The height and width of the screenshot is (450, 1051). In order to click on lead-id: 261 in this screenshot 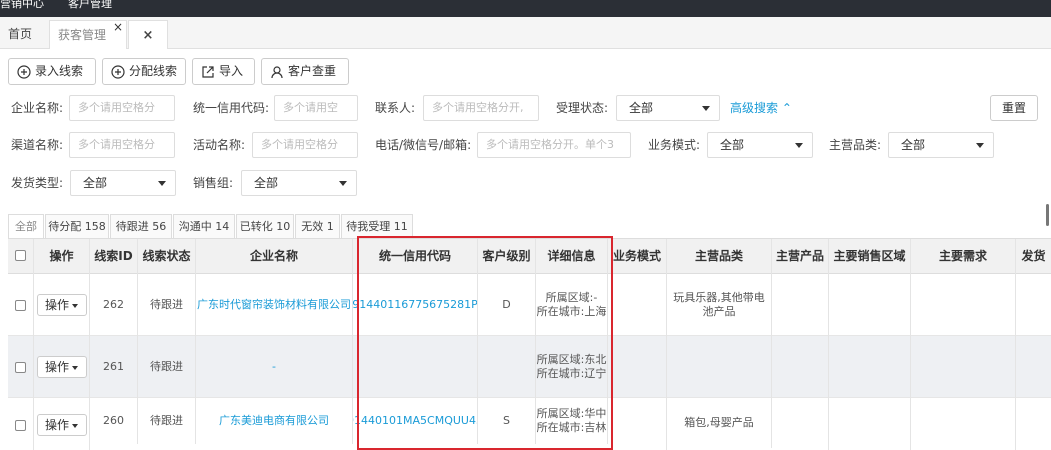, I will do `click(114, 367)`.